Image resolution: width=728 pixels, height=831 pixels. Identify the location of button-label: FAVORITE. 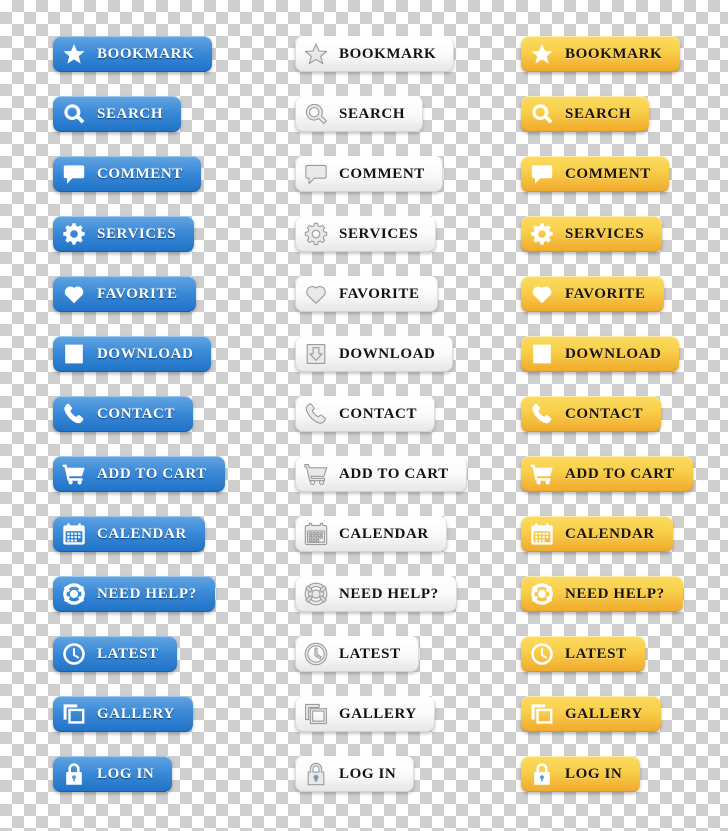
(137, 293).